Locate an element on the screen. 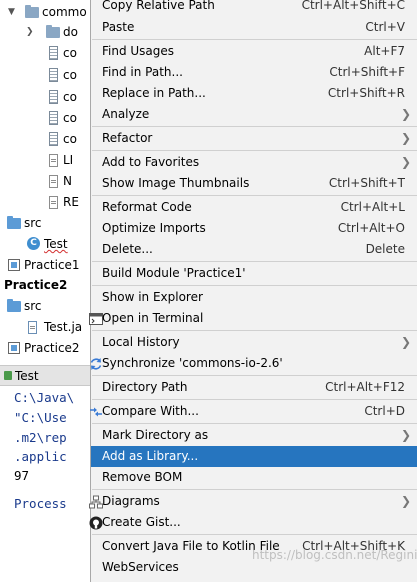 This screenshot has height=582, width=417. menu-item-remove-bom: Remove BOM is located at coordinates (254, 477).